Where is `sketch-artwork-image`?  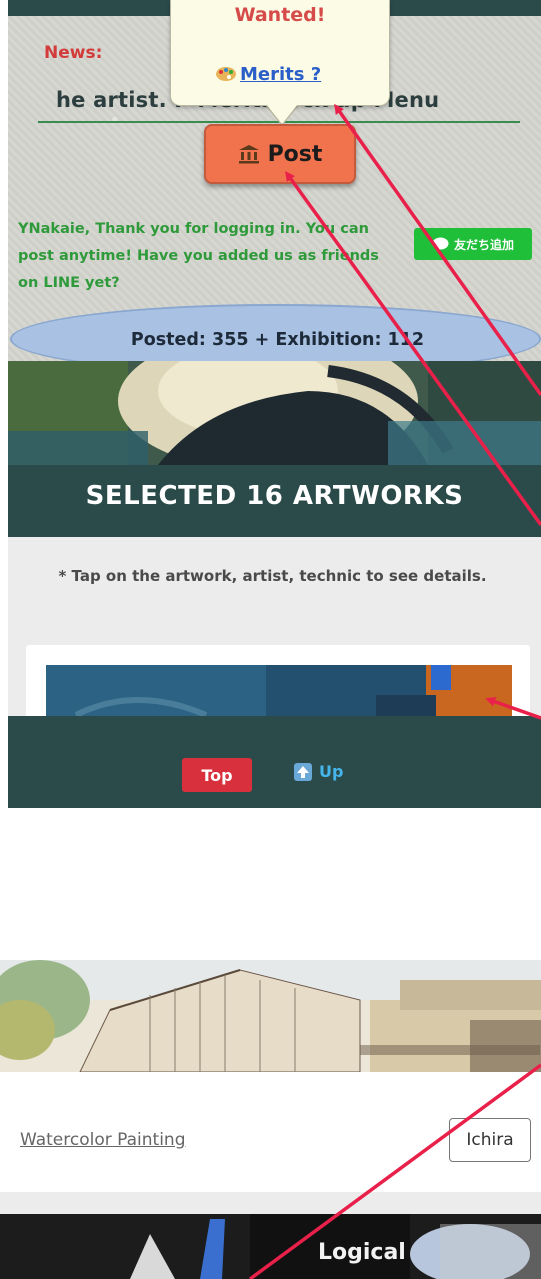 sketch-artwork-image is located at coordinates (270, 1016).